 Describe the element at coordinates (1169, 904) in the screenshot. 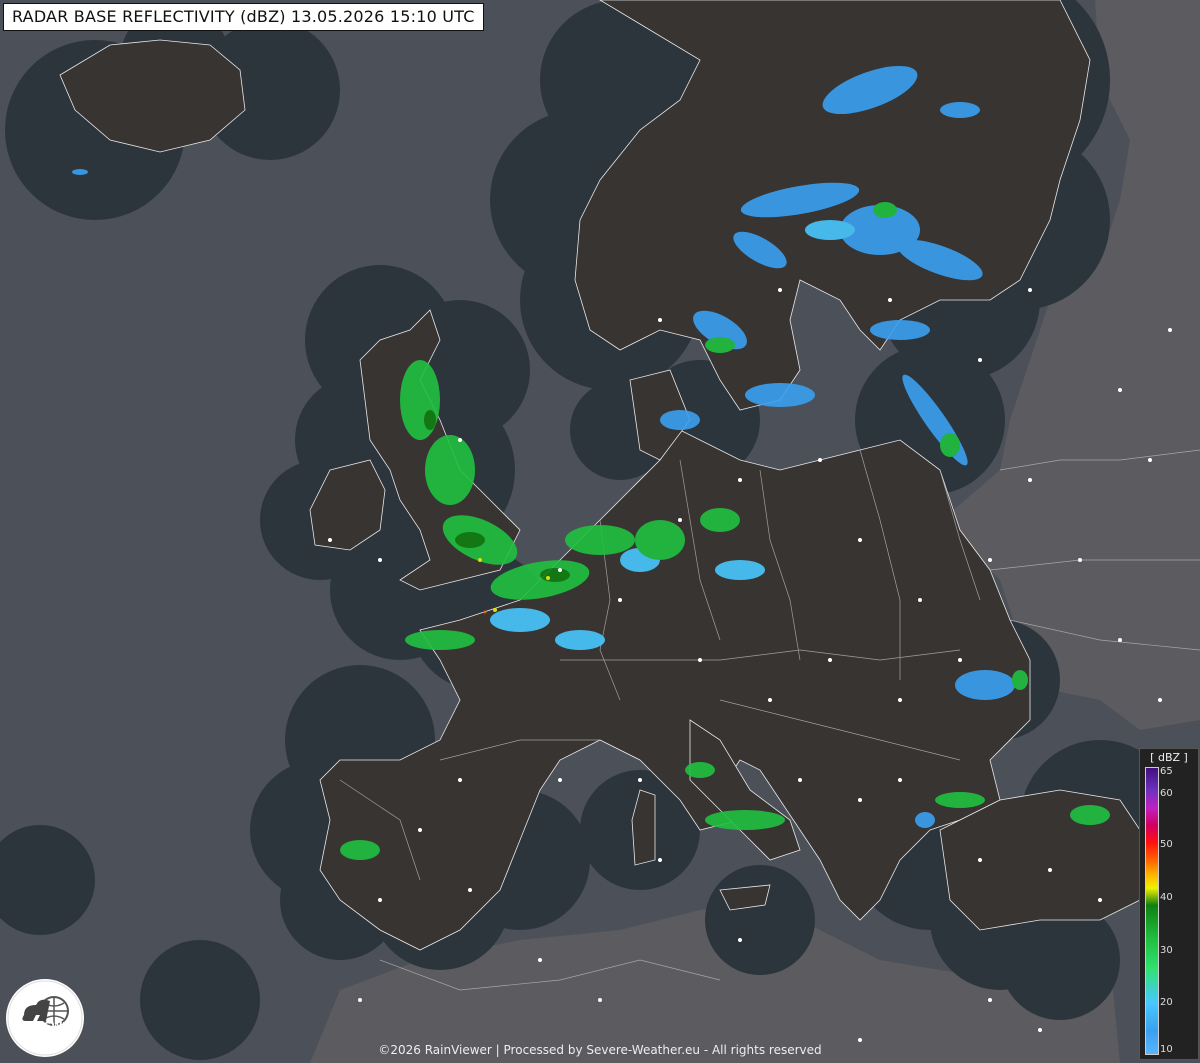

I see `dbz-legend: [ dBZ ] 65 60 50 40 30 20 10` at that location.